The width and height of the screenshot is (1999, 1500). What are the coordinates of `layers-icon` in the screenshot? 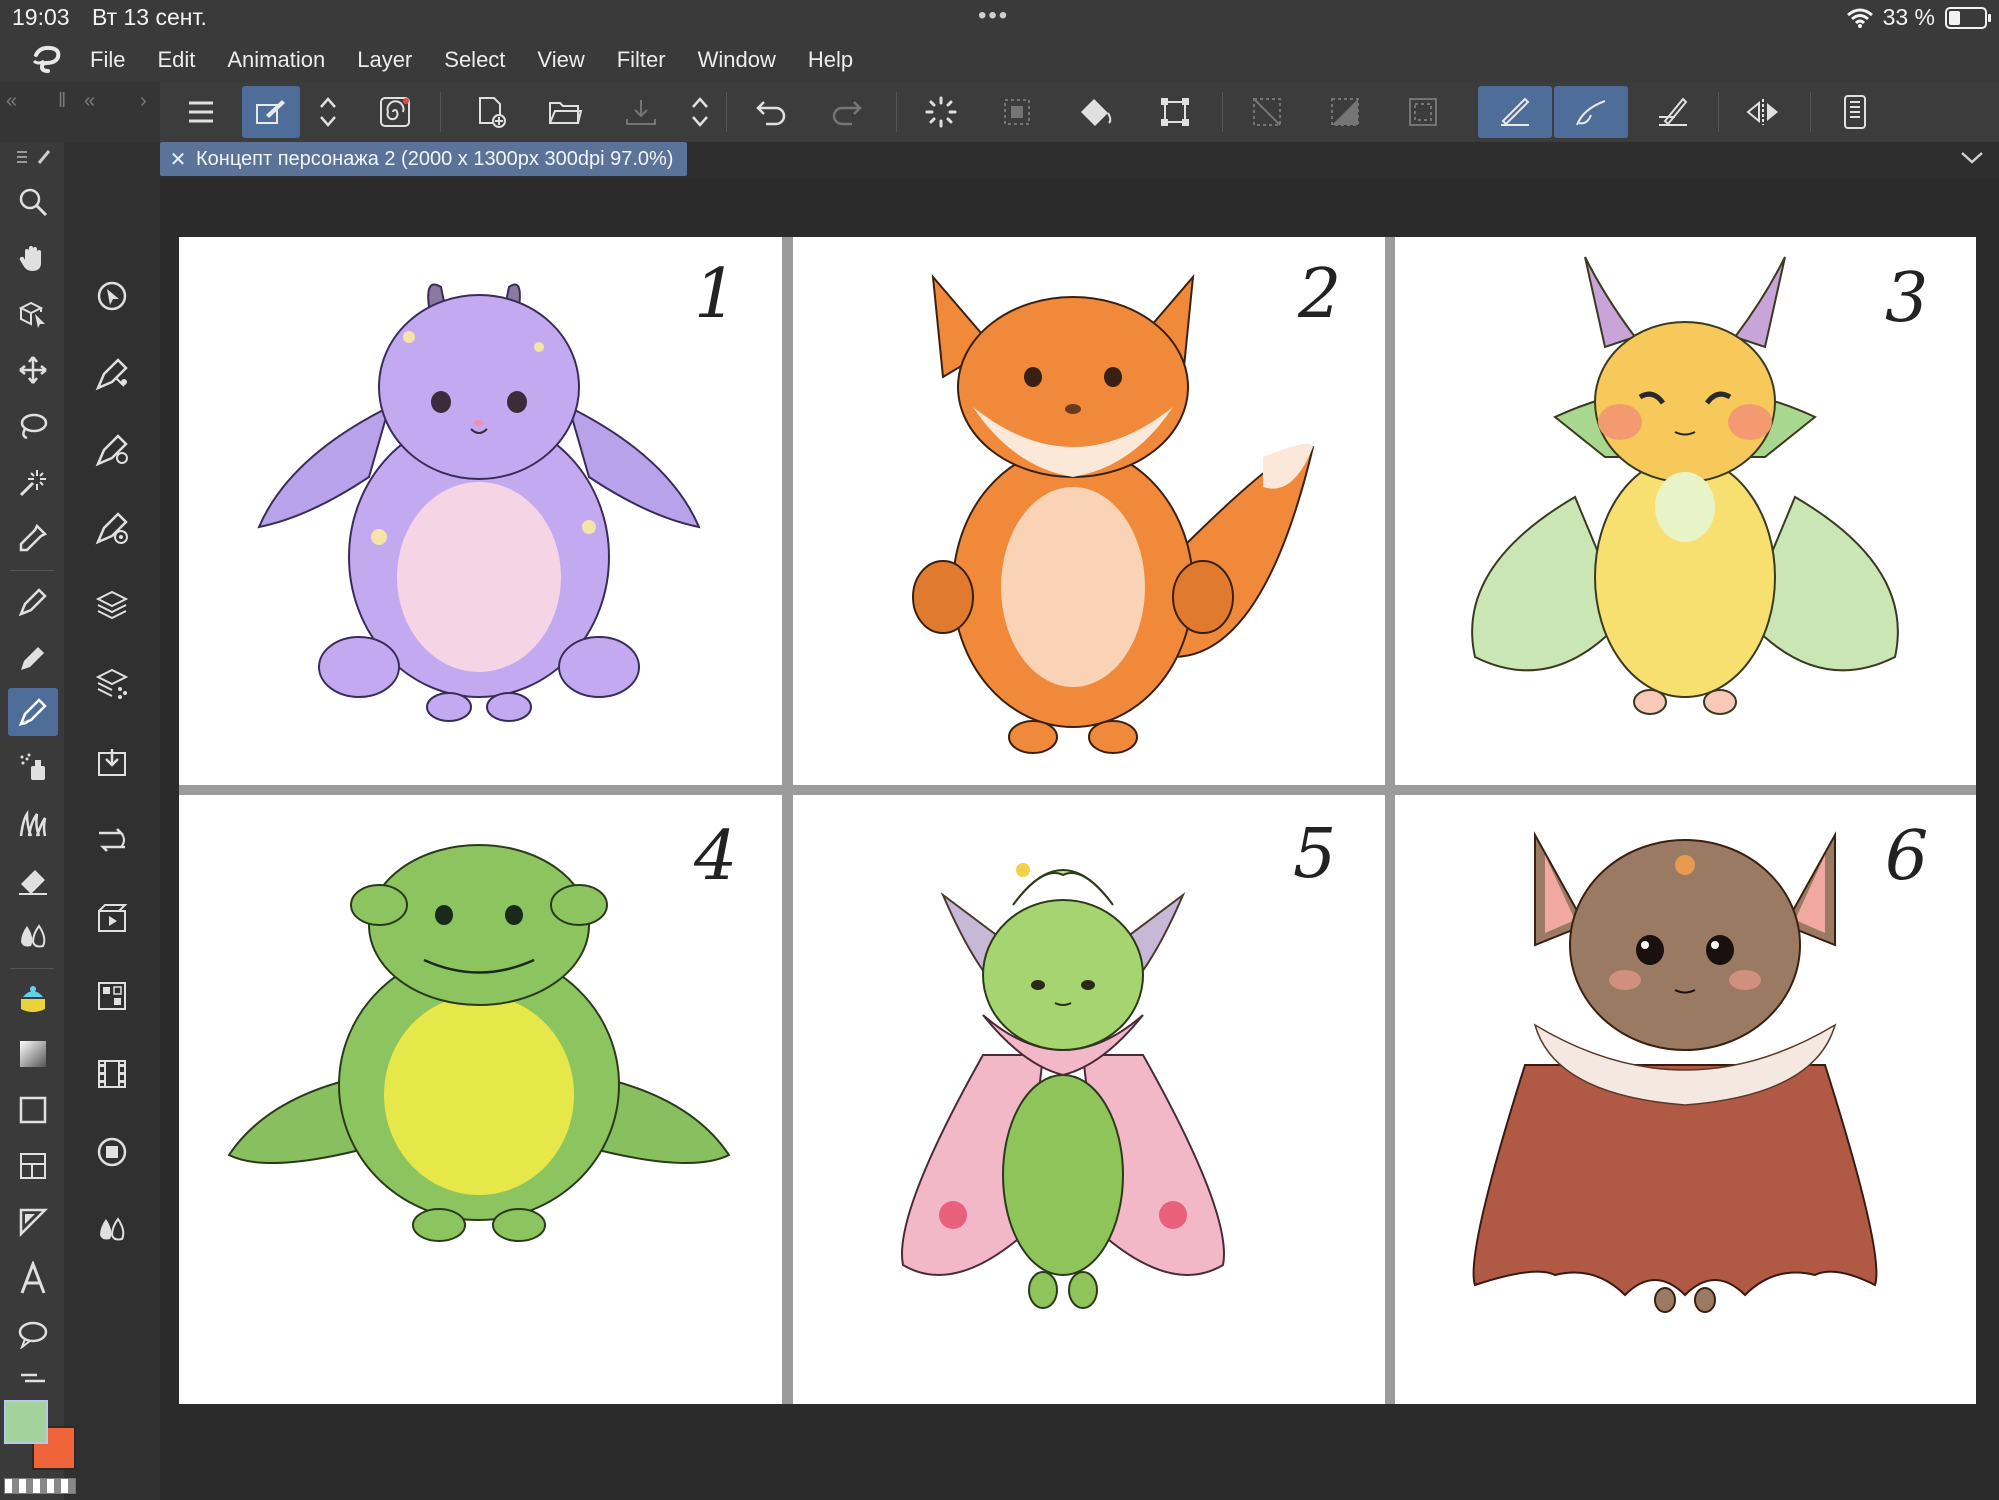 It's located at (112, 606).